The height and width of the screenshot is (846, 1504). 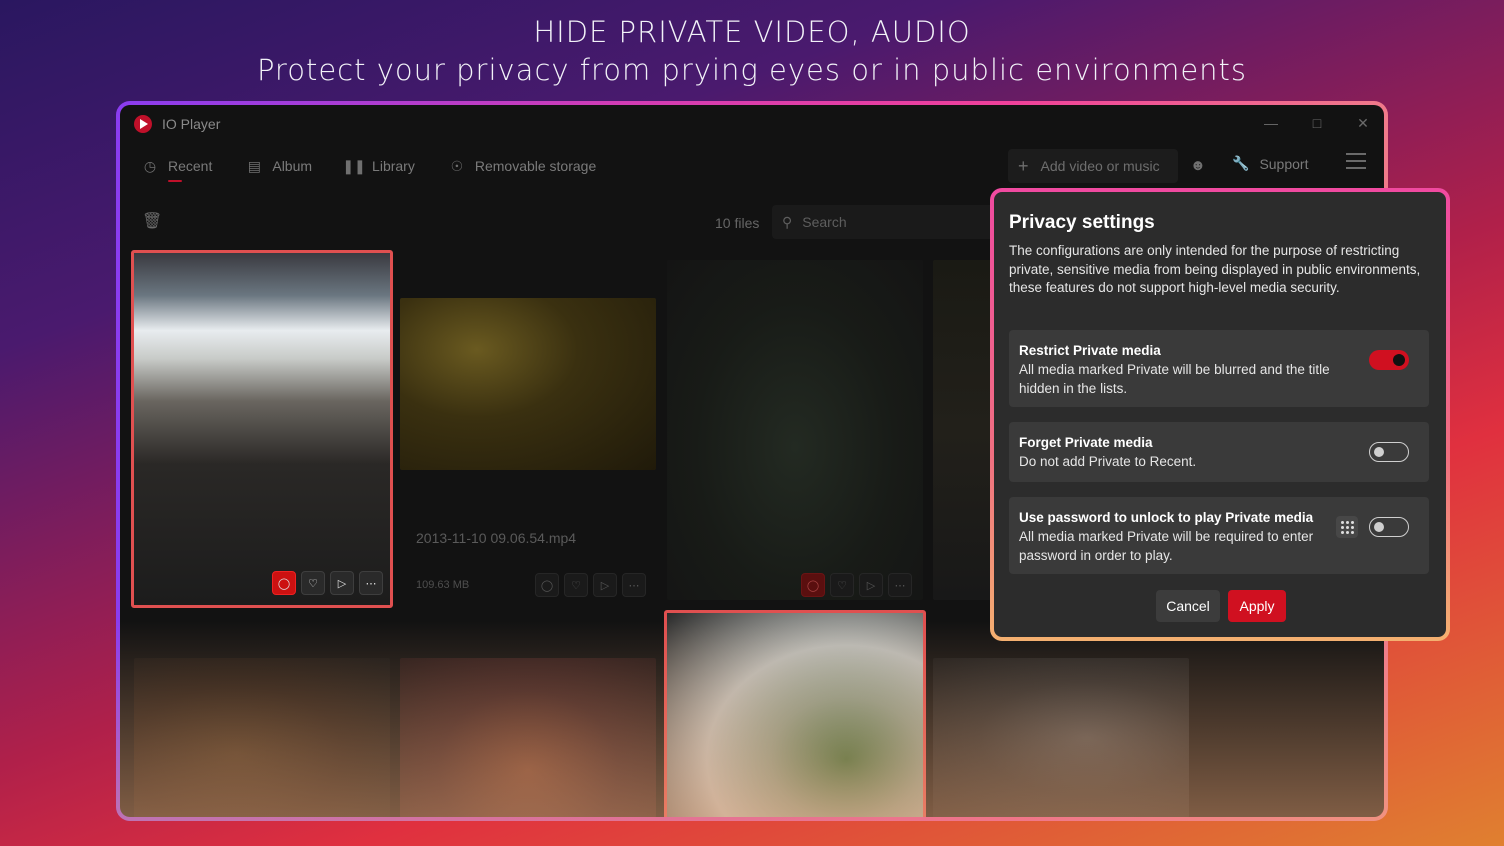 What do you see at coordinates (1317, 123) in the screenshot?
I see `maximize-icon: □` at bounding box center [1317, 123].